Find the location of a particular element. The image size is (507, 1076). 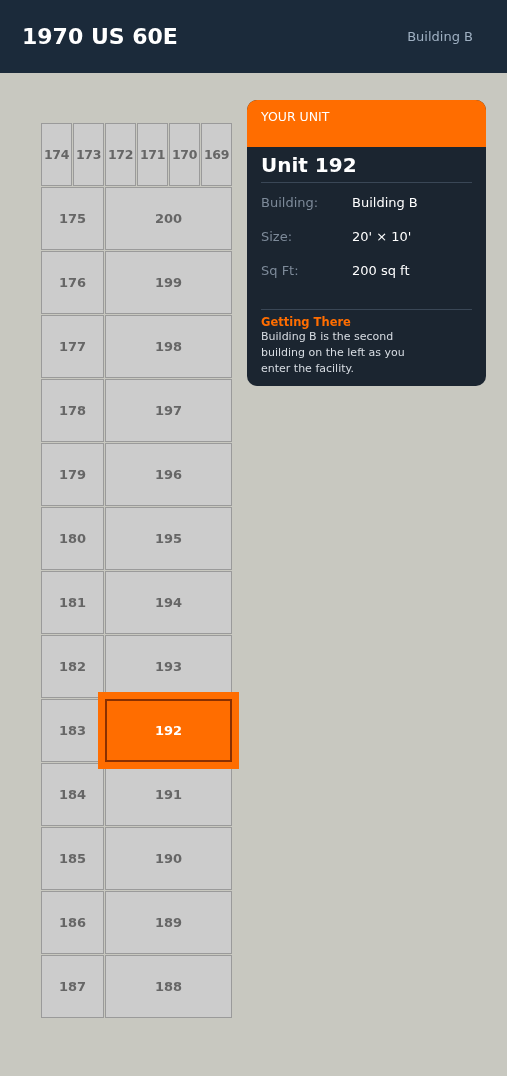

directions-title: Getting There is located at coordinates (306, 322).